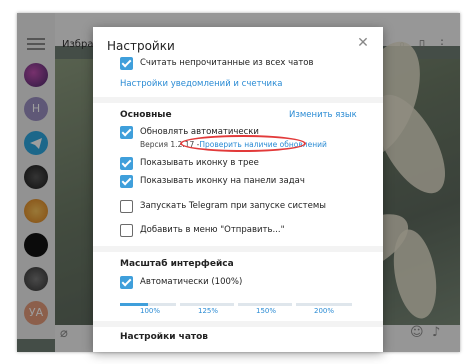 The width and height of the screenshot is (474, 364). Describe the element at coordinates (126, 282) in the screenshot. I see `auto-scale-checkbox` at that location.